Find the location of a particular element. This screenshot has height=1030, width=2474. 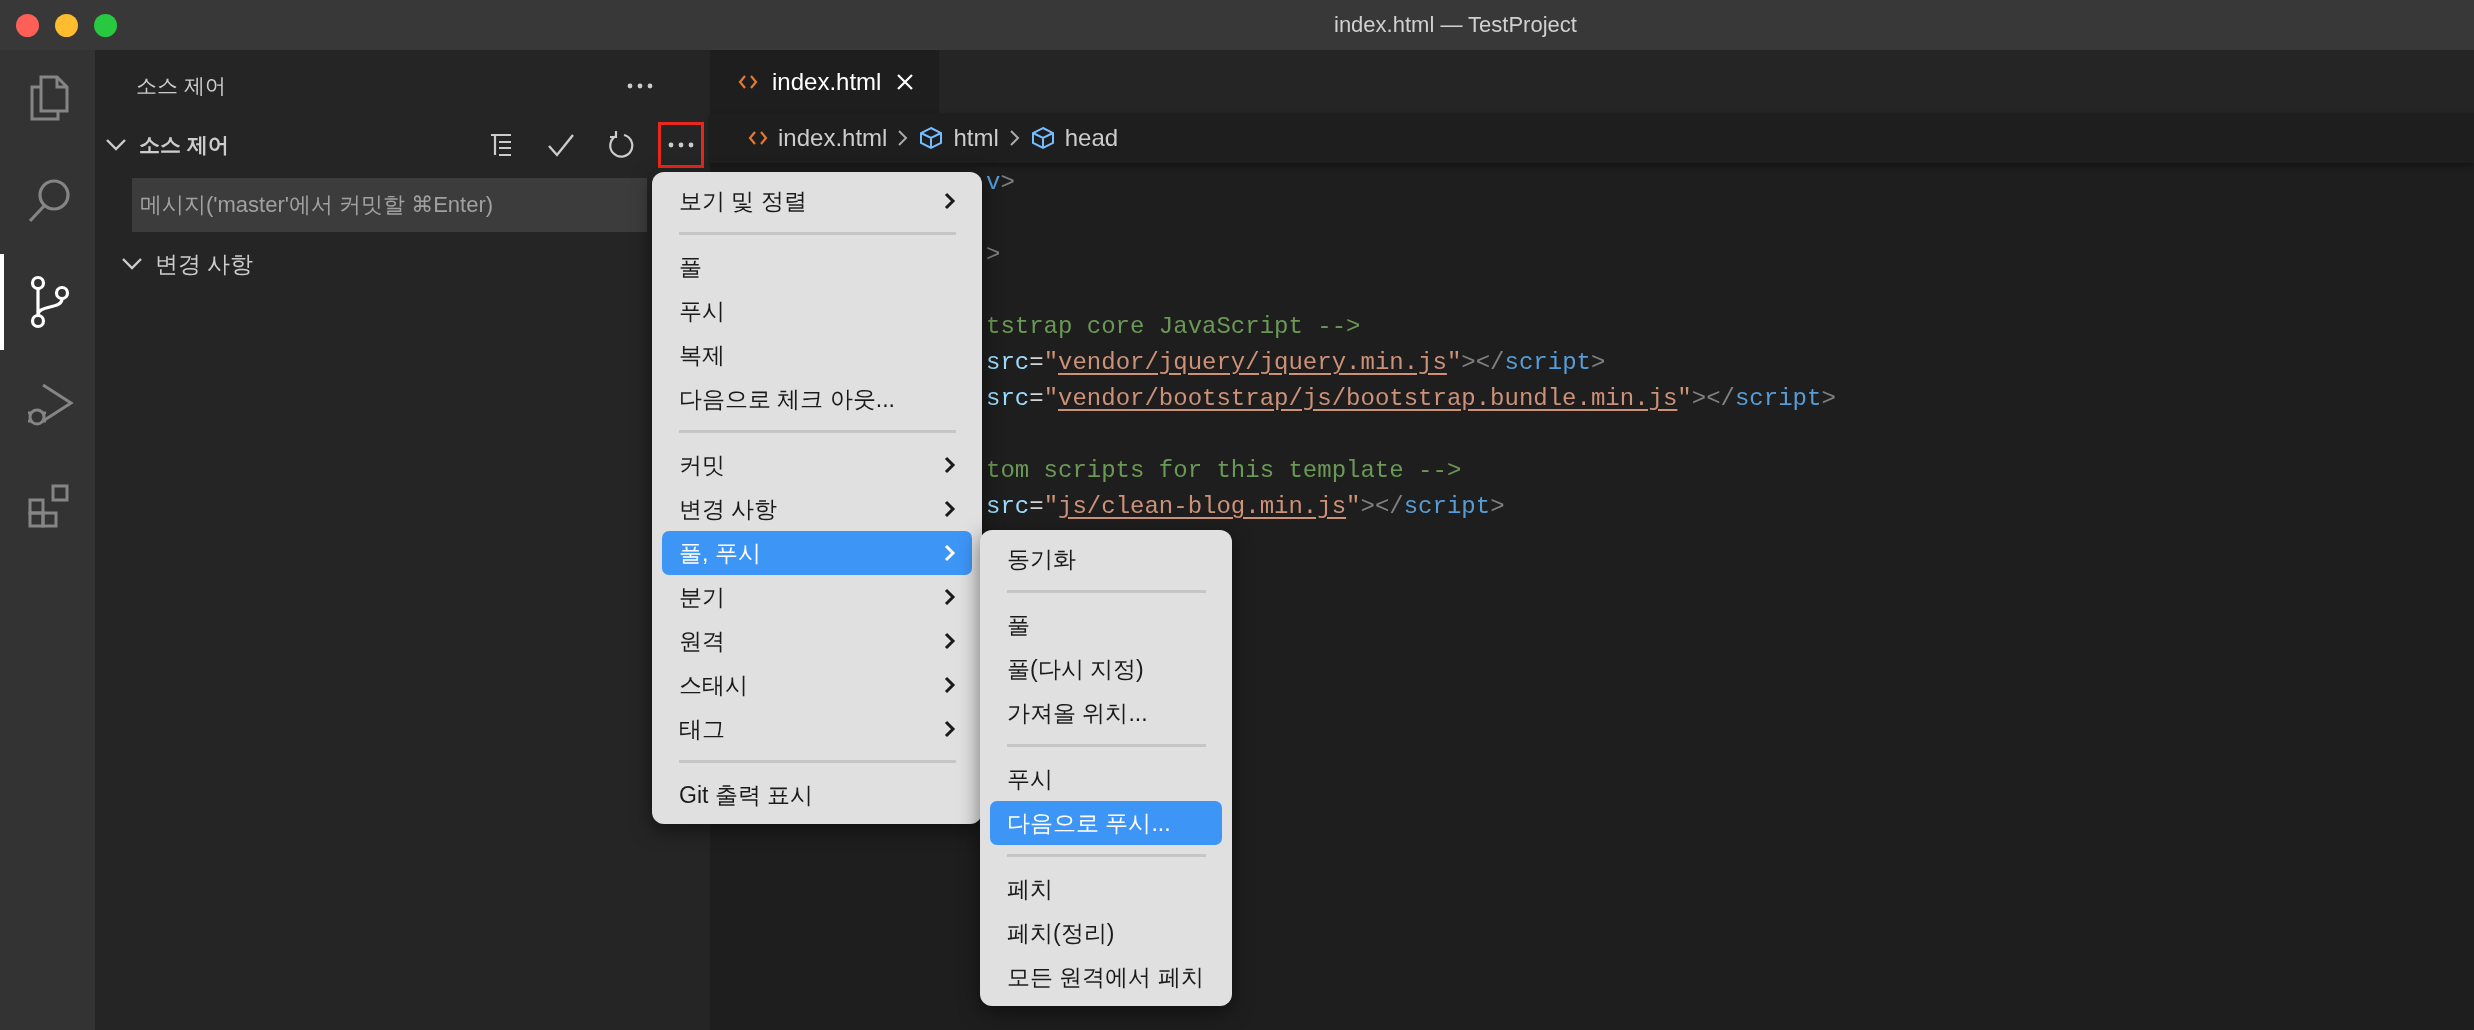

menu-item: 보기 및 정렬 is located at coordinates (817, 201).